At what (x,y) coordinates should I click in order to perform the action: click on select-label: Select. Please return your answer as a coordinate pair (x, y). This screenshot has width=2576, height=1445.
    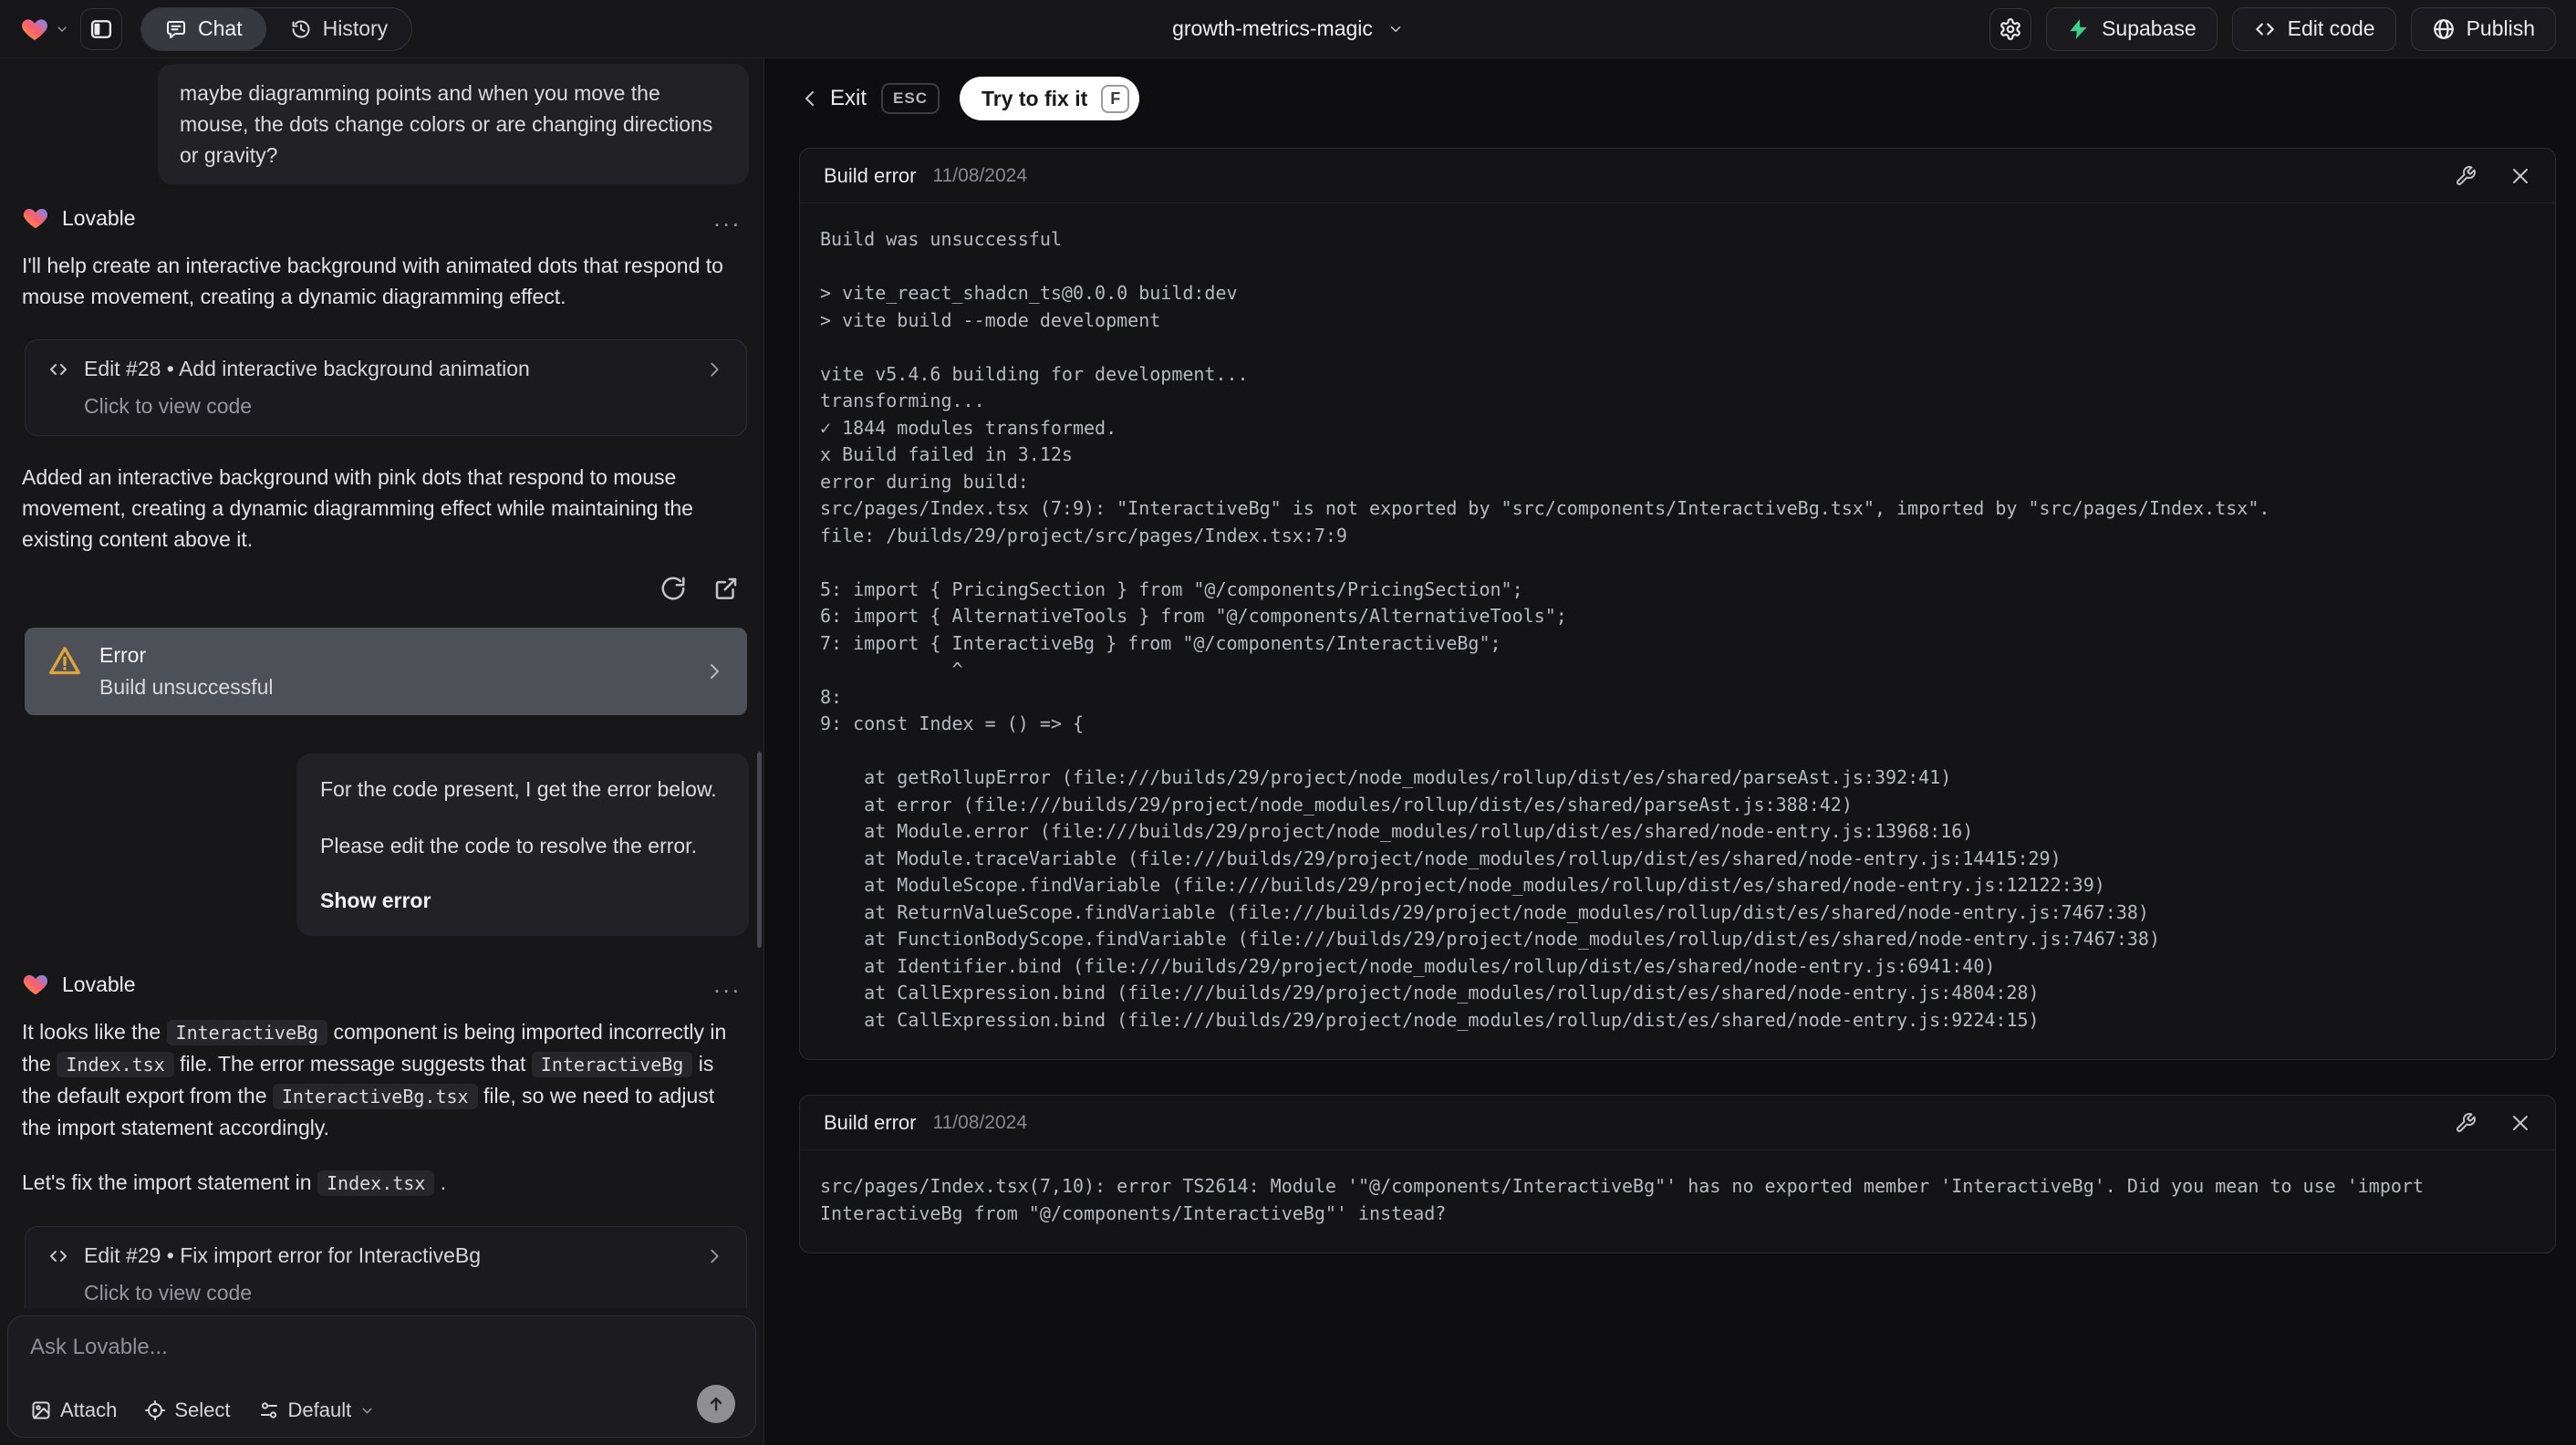
    Looking at the image, I should click on (202, 1409).